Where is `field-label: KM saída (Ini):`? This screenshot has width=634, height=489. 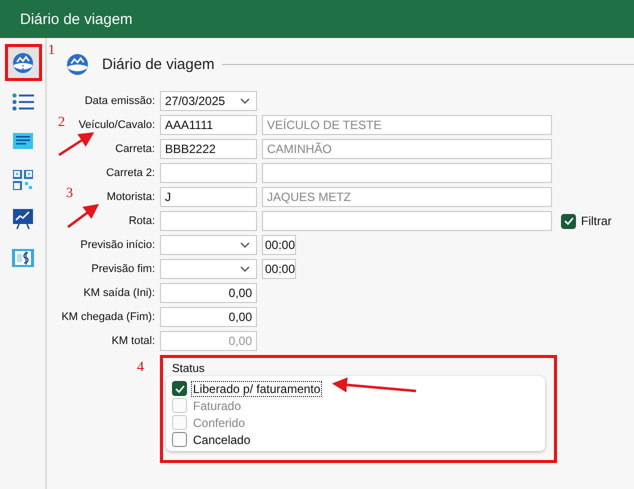
field-label: KM saída (Ini): is located at coordinates (119, 293).